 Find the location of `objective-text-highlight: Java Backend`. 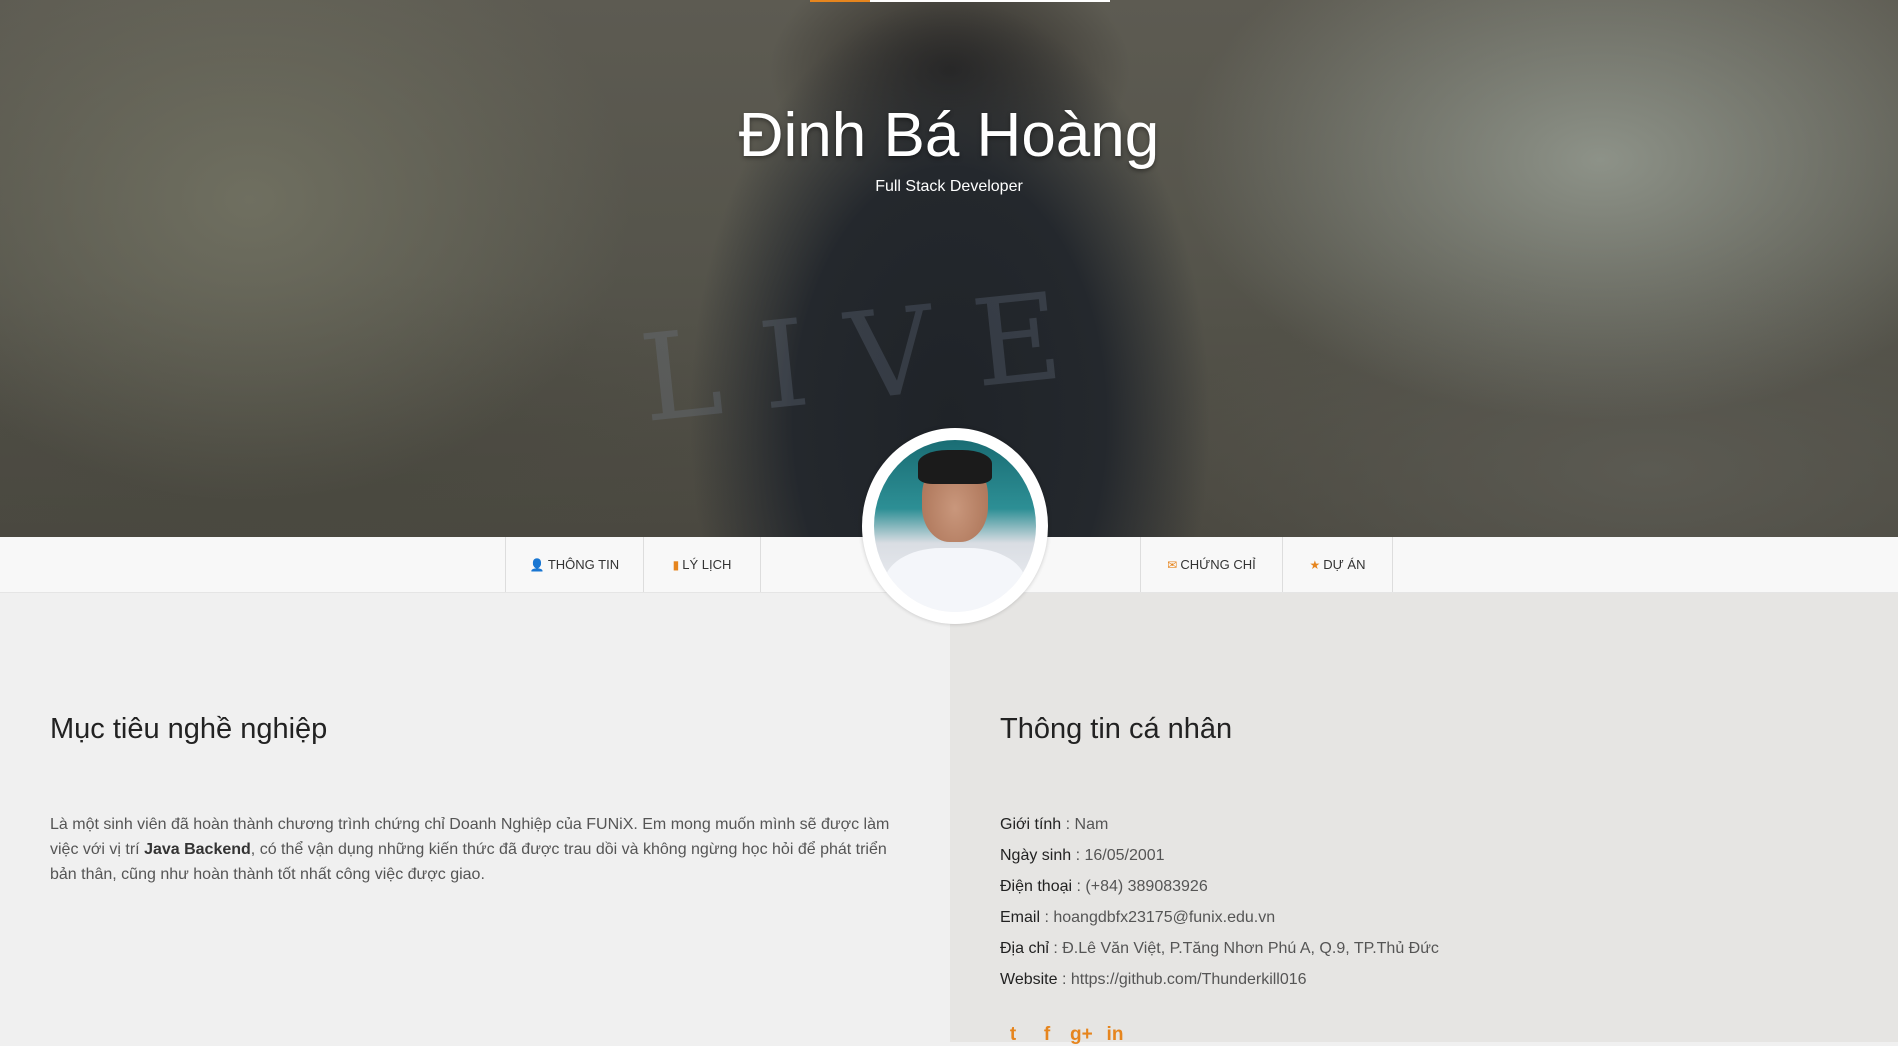

objective-text-highlight: Java Backend is located at coordinates (197, 849).